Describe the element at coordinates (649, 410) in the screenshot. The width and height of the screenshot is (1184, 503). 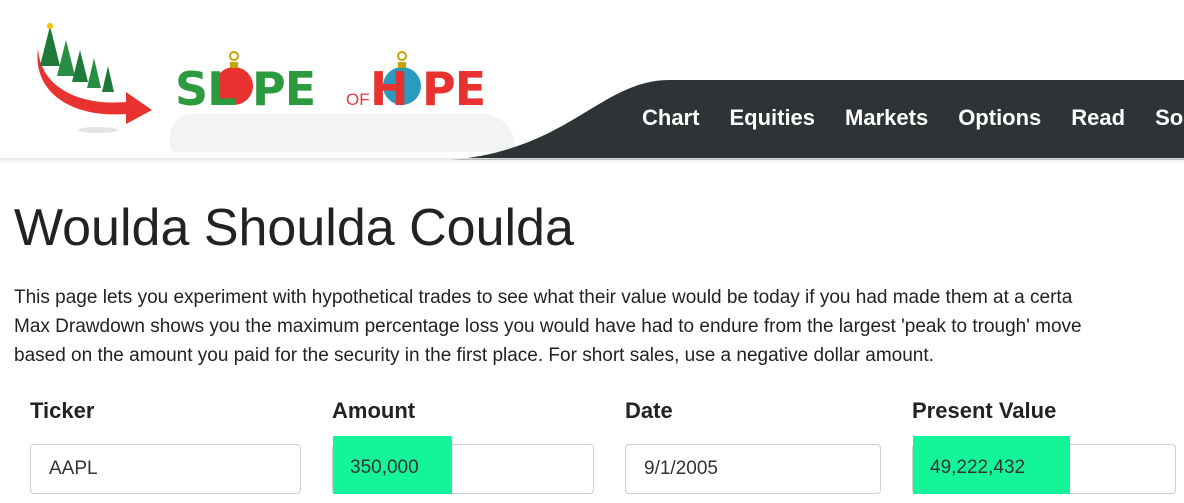
I see `date-label: Date` at that location.